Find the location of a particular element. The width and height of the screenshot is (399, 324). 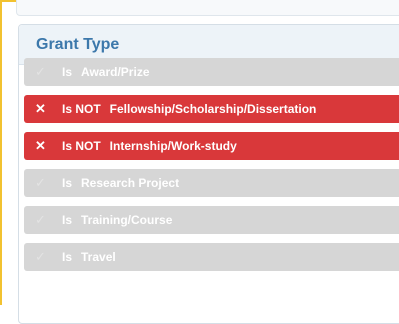

filter-internship-work-study: ✕ Is NOT Internship/Work-study is located at coordinates (211, 146).